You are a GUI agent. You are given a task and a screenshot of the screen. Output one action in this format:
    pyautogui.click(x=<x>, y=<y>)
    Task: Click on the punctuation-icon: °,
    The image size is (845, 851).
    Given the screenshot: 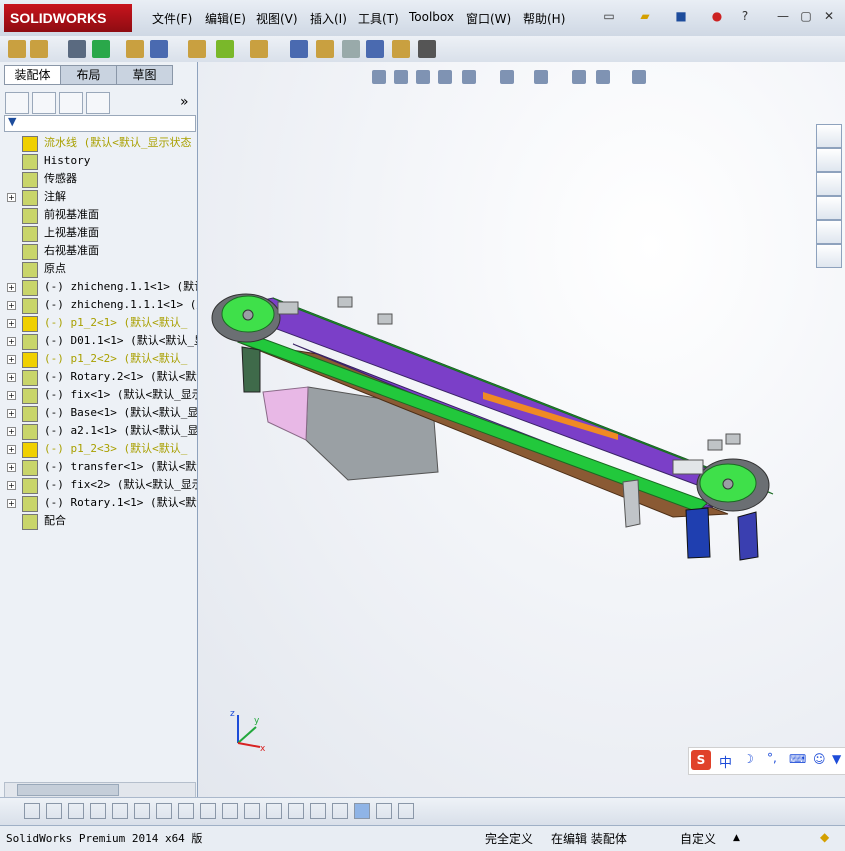 What is the action you would take?
    pyautogui.click(x=772, y=758)
    